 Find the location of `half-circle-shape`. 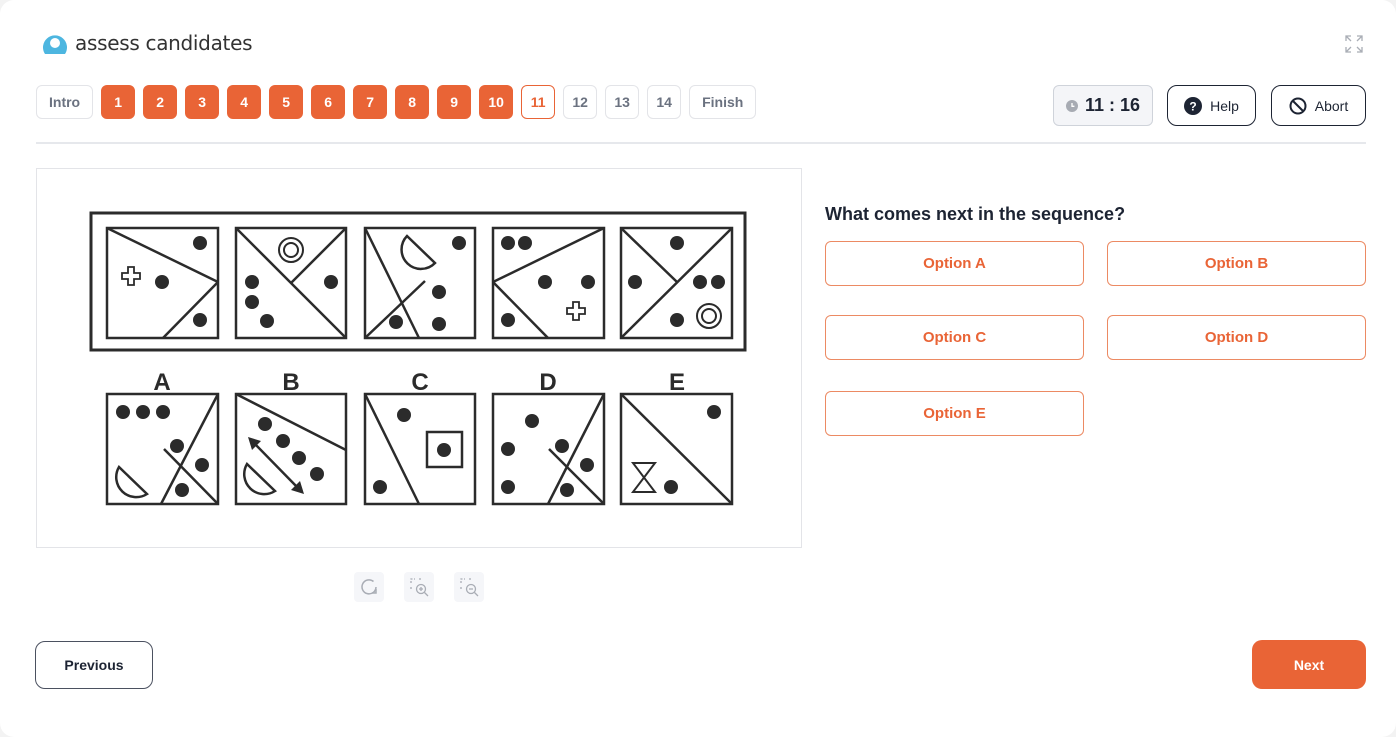

half-circle-shape is located at coordinates (418, 252).